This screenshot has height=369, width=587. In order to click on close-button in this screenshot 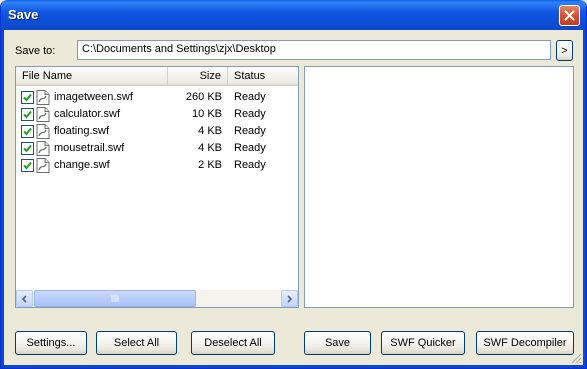, I will do `click(569, 15)`.